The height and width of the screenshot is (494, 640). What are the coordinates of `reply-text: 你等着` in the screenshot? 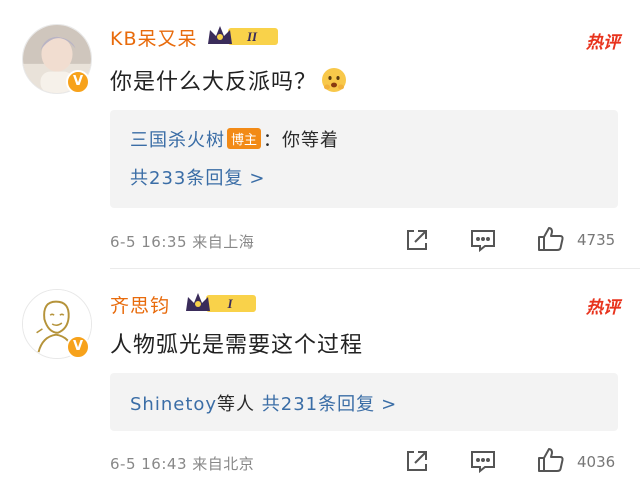 It's located at (311, 140).